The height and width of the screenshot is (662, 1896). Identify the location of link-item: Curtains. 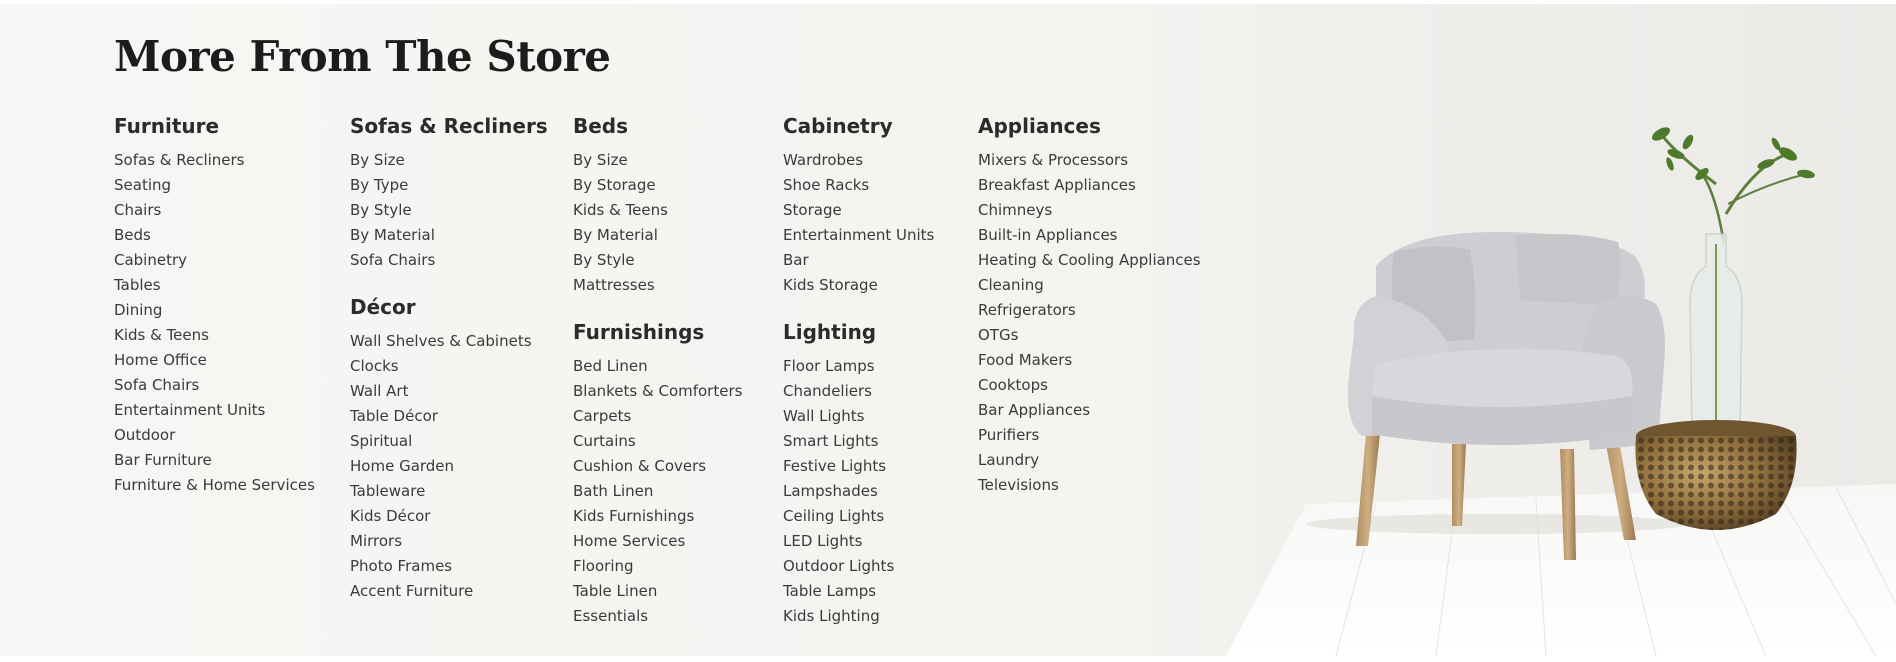
(657, 441).